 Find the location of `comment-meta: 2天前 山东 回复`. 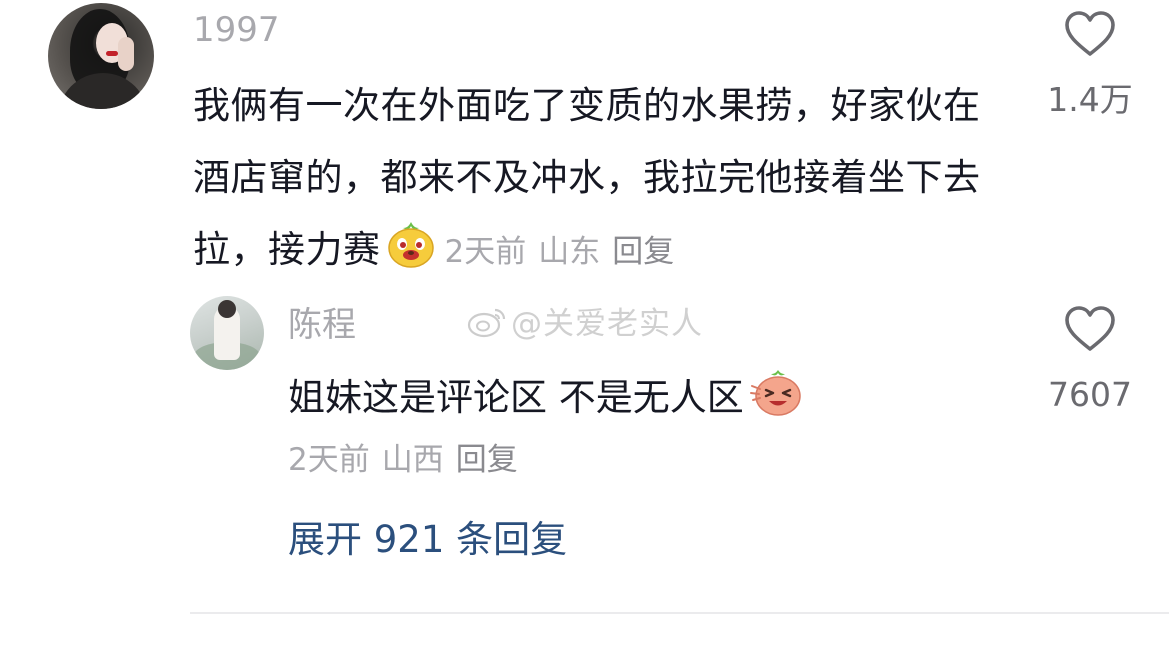

comment-meta: 2天前 山东 回复 is located at coordinates (566, 252).